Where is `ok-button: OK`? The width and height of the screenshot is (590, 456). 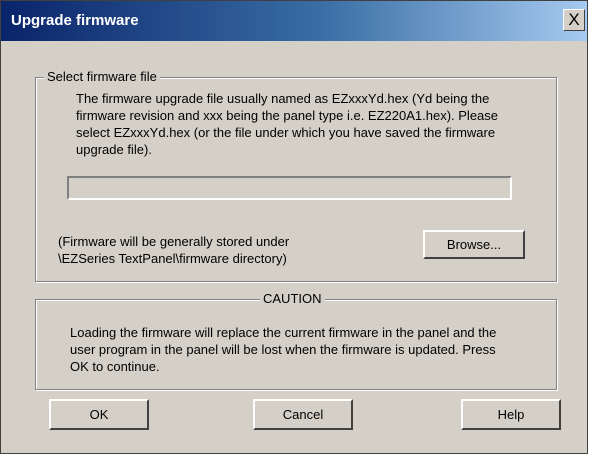 ok-button: OK is located at coordinates (99, 414).